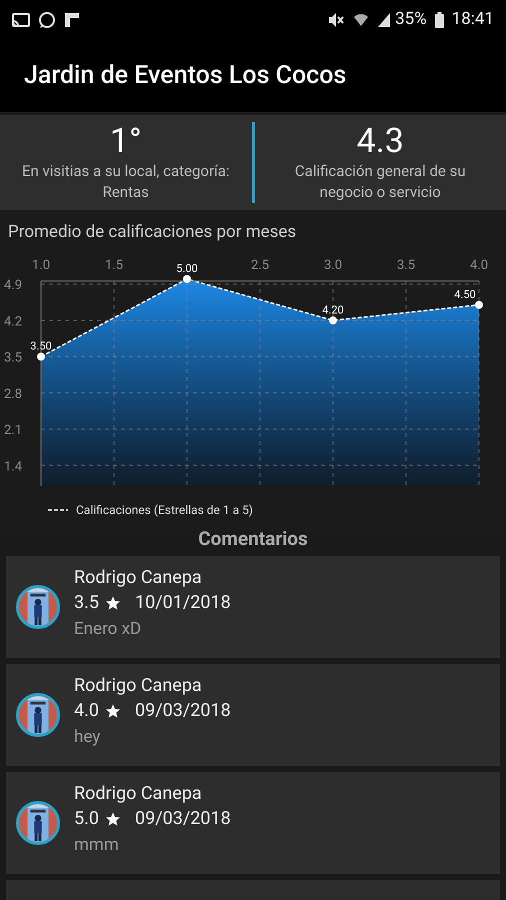 This screenshot has height=900, width=506. I want to click on rating: 5.0, so click(86, 819).